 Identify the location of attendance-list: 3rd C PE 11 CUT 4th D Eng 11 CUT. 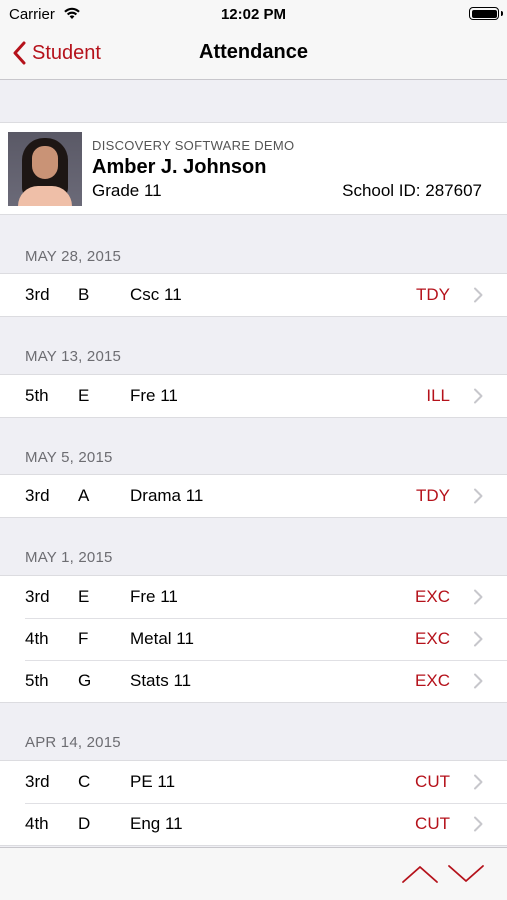
(253, 803).